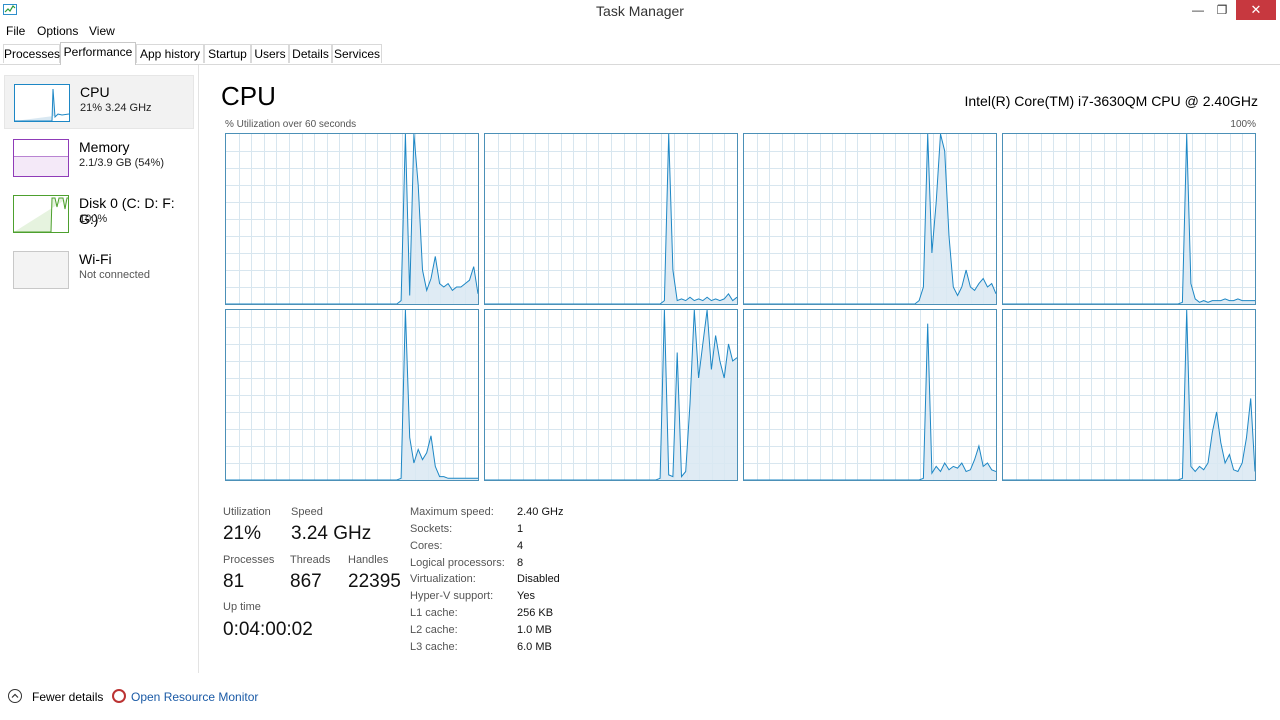 This screenshot has height=720, width=1280. Describe the element at coordinates (119, 696) in the screenshot. I see `resource-monitor-icon` at that location.